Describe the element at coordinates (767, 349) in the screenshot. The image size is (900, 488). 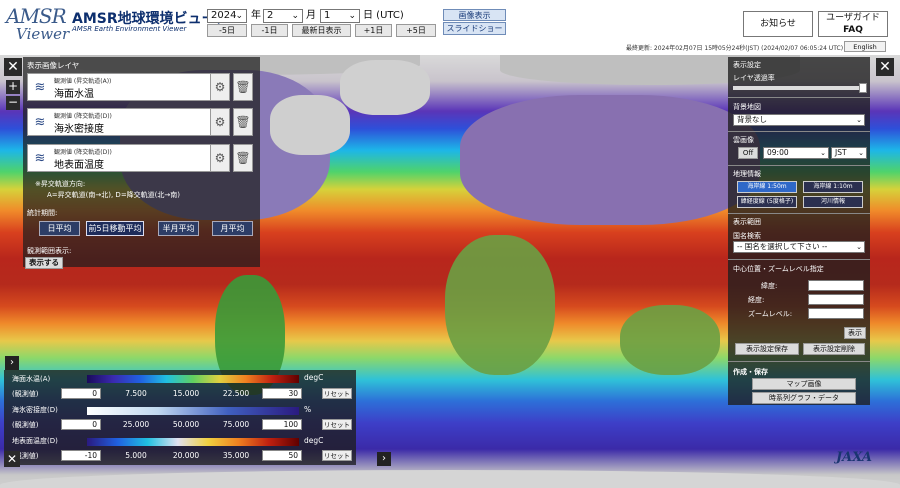
I see `save-settings-button: 表示設定保存` at that location.